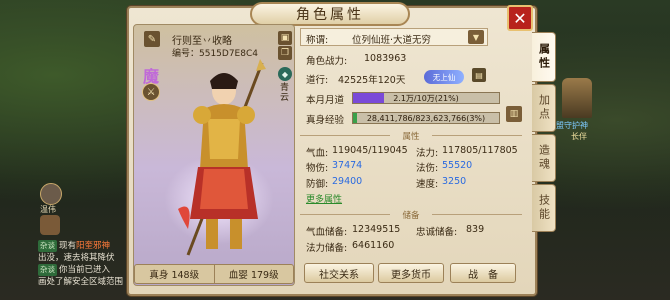 This screenshot has height=300, width=670. What do you see at coordinates (285, 38) in the screenshot?
I see `rename-icon: ▣` at bounding box center [285, 38].